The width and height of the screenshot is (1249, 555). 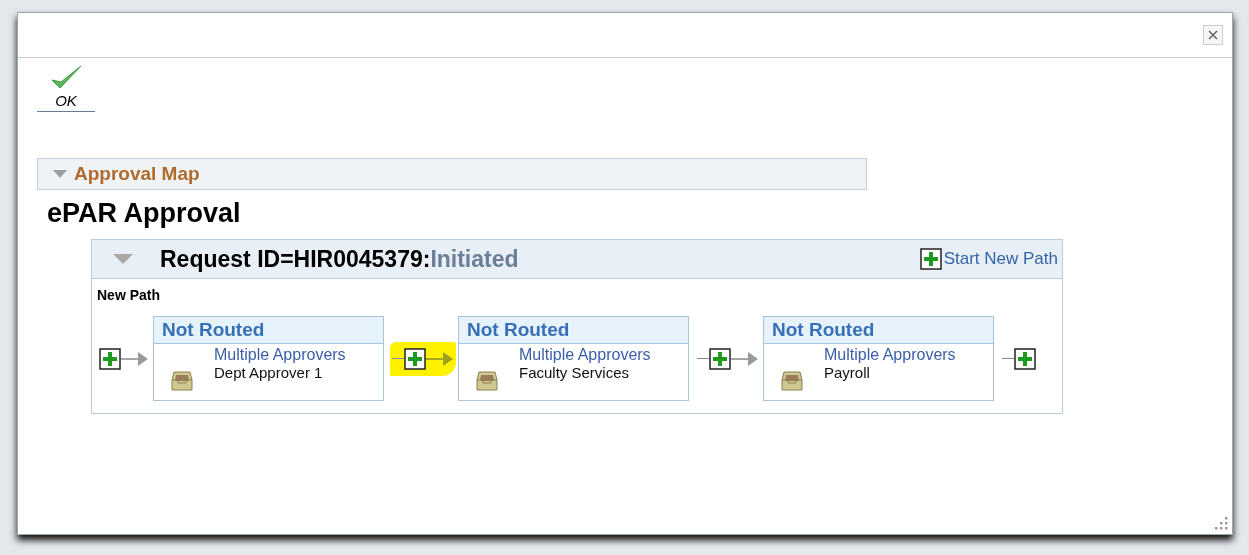 I want to click on path-label: New Path, so click(x=129, y=295).